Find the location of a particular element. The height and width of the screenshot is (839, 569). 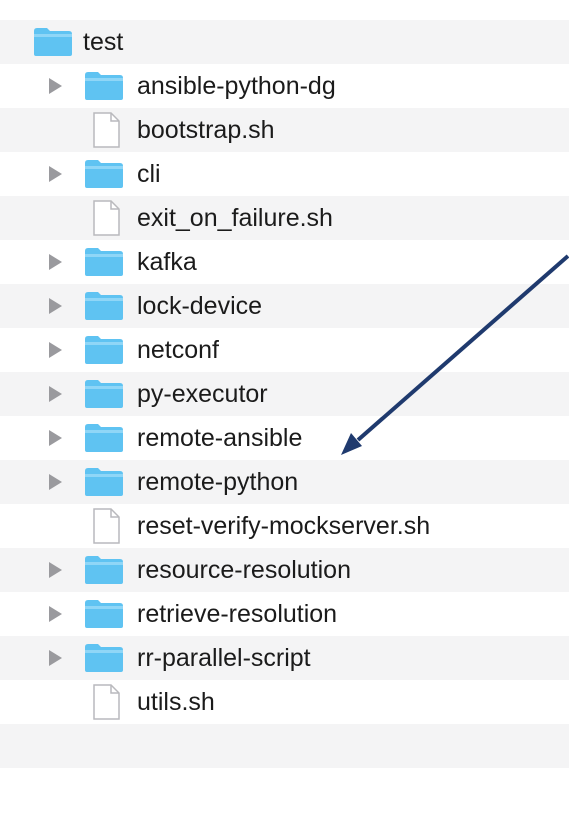

tree-row: ansible-python-dg is located at coordinates (284, 86).